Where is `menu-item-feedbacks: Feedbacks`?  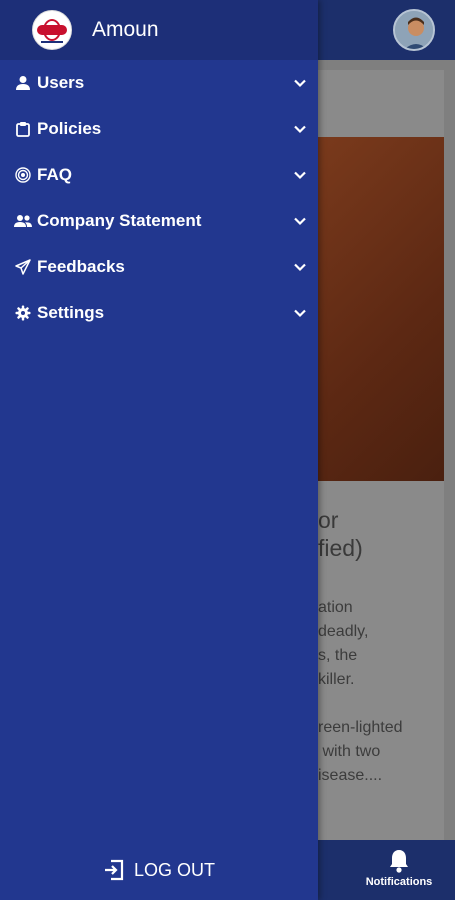 menu-item-feedbacks: Feedbacks is located at coordinates (159, 267).